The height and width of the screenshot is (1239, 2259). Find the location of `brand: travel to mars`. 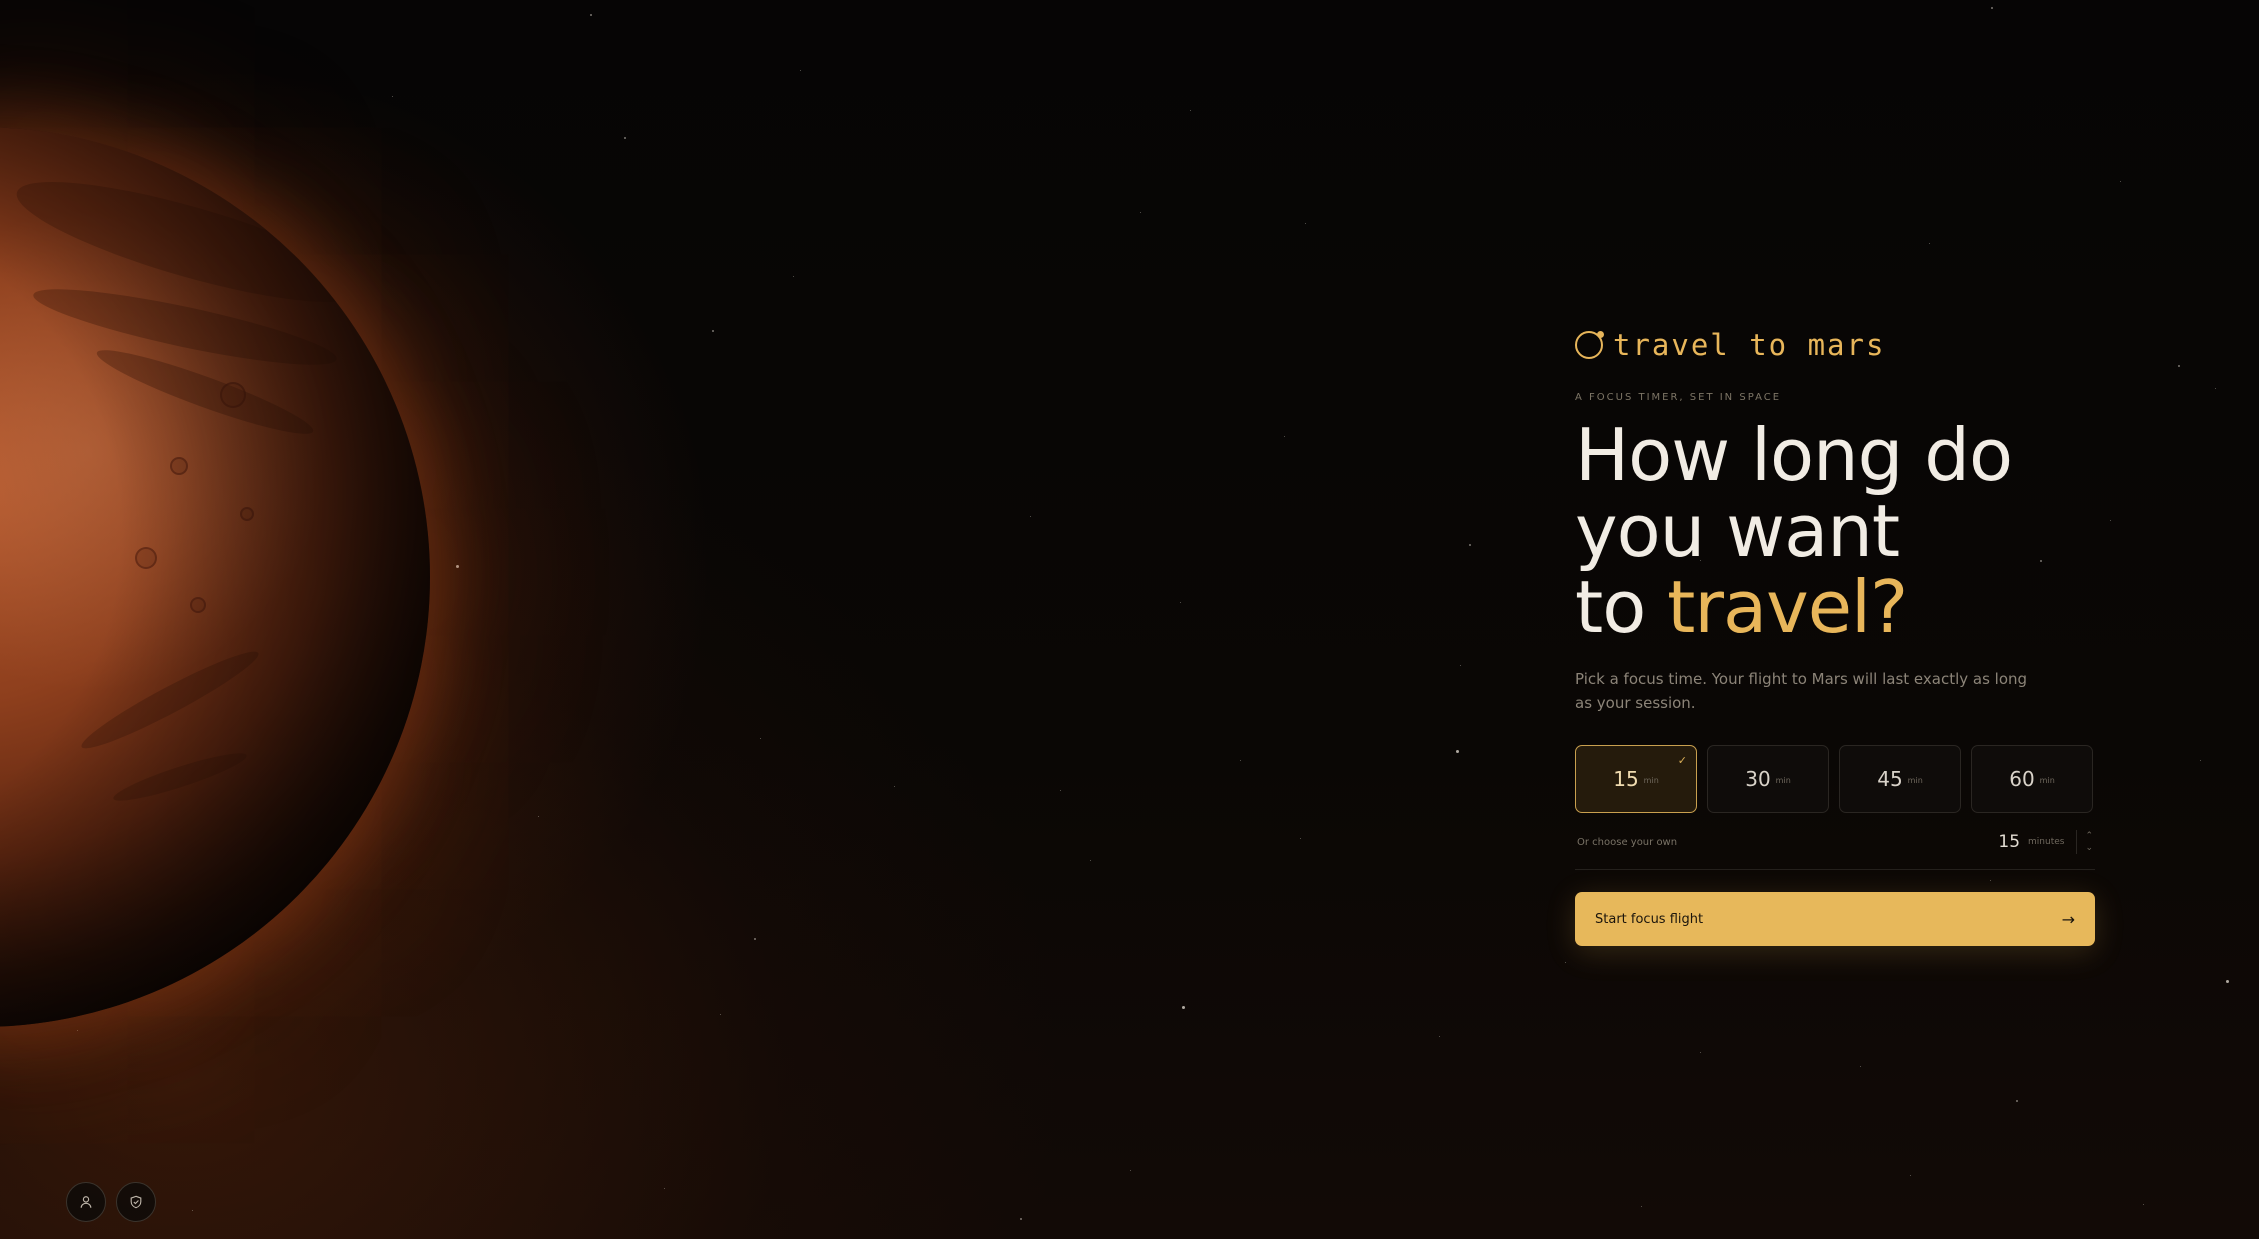

brand: travel to mars is located at coordinates (1835, 345).